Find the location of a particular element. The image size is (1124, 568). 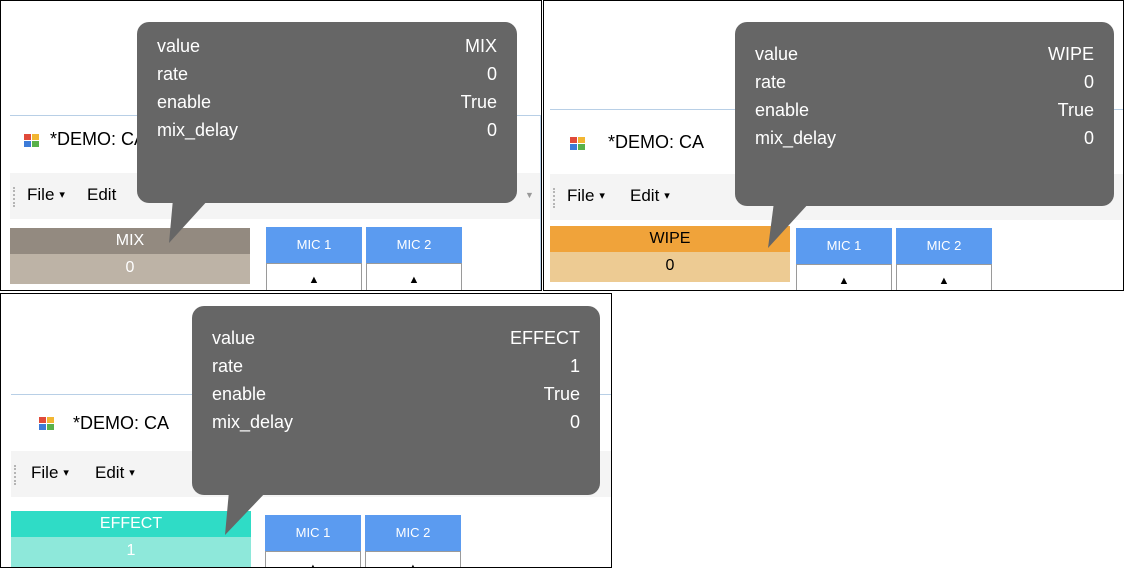

mode-value: 1 is located at coordinates (131, 552).